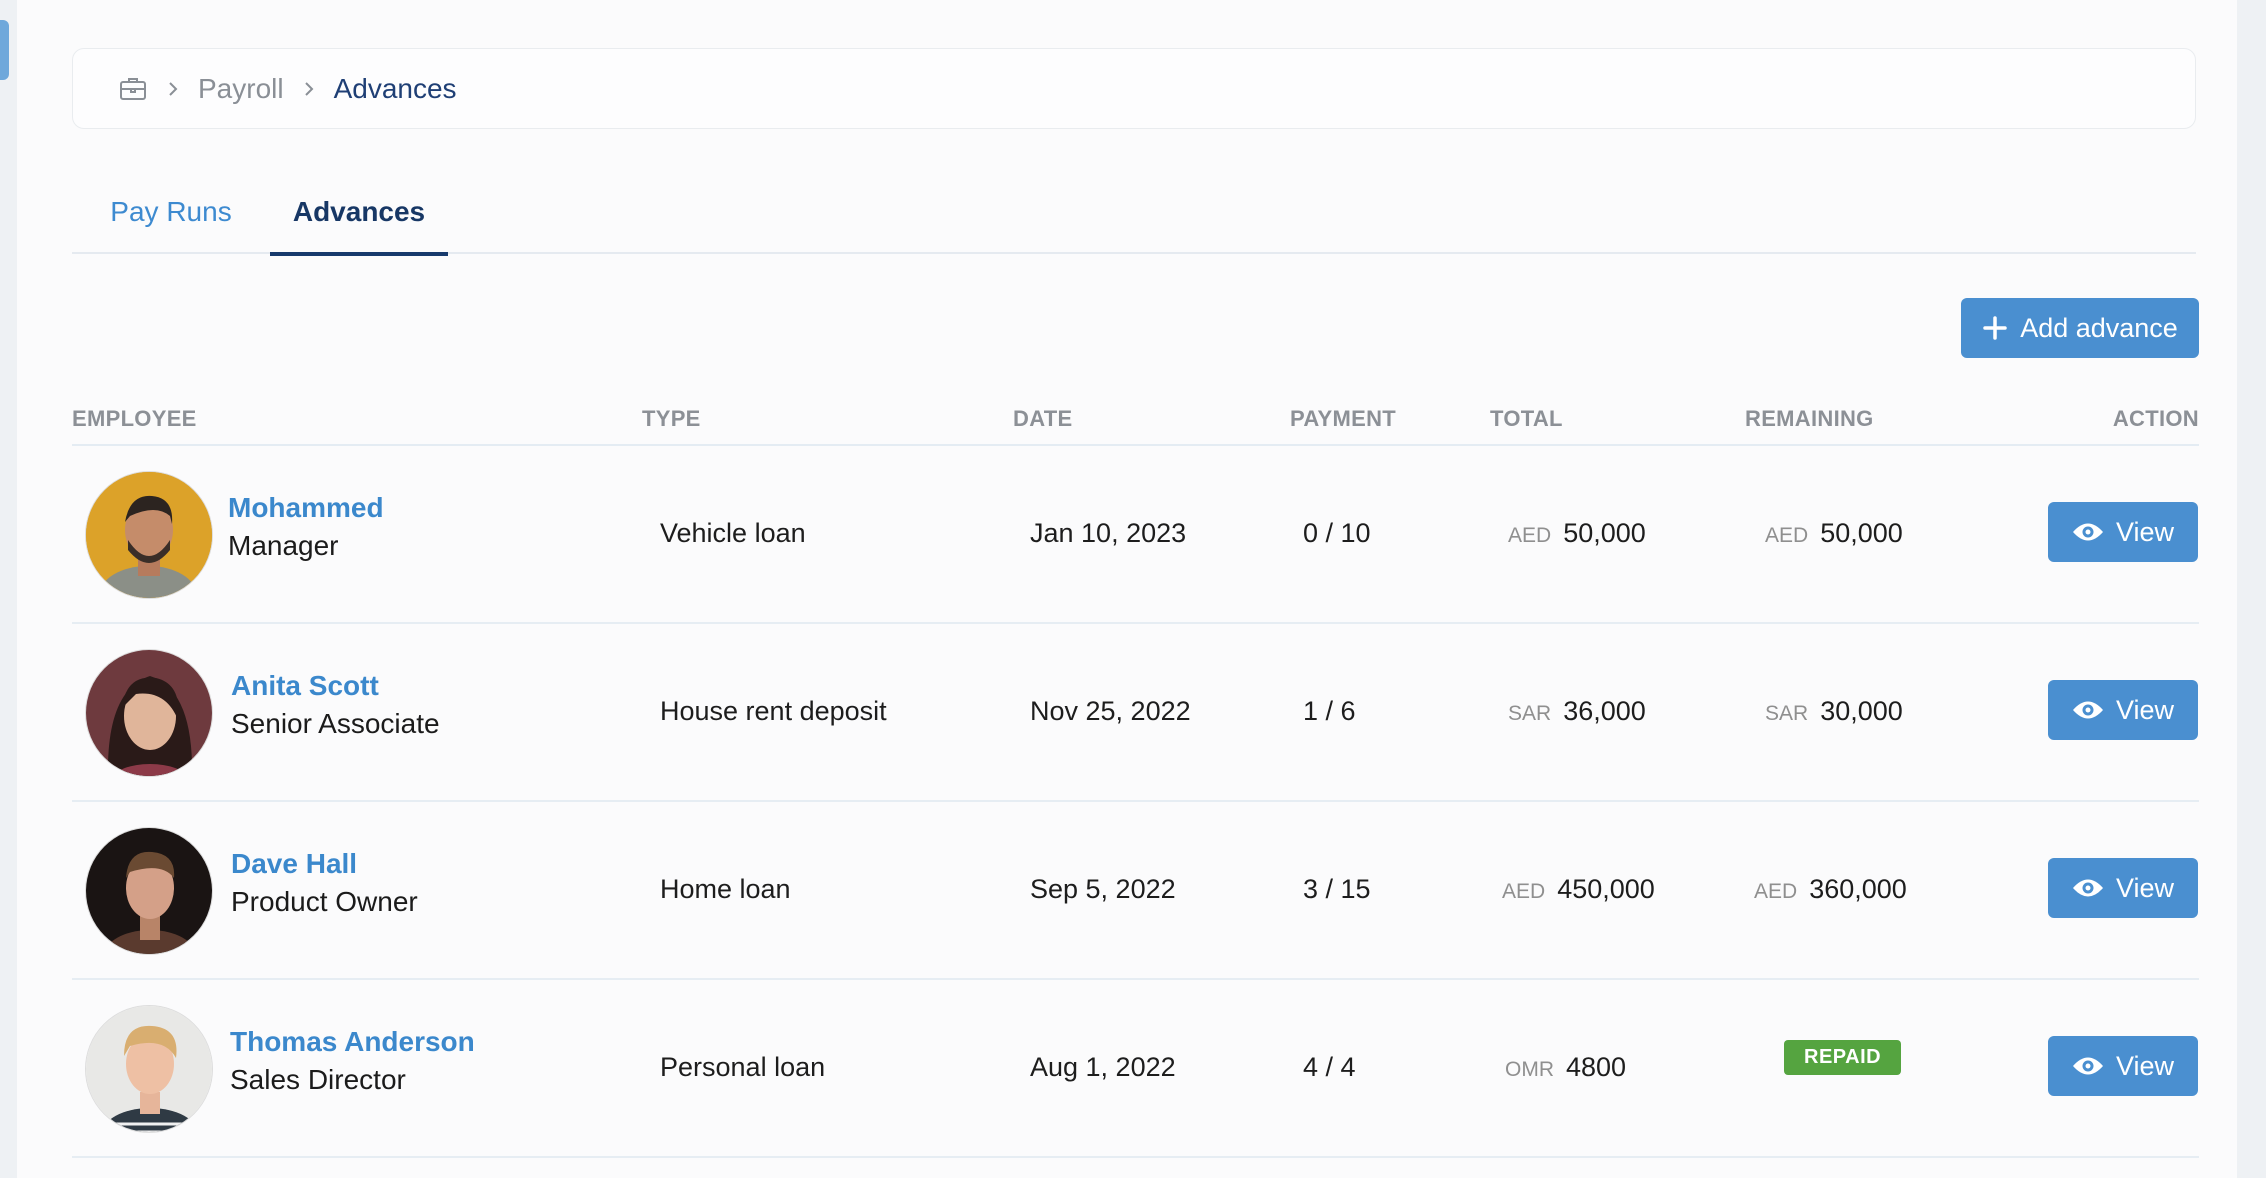 This screenshot has height=1178, width=2266. Describe the element at coordinates (133, 89) in the screenshot. I see `briefcase-icon` at that location.